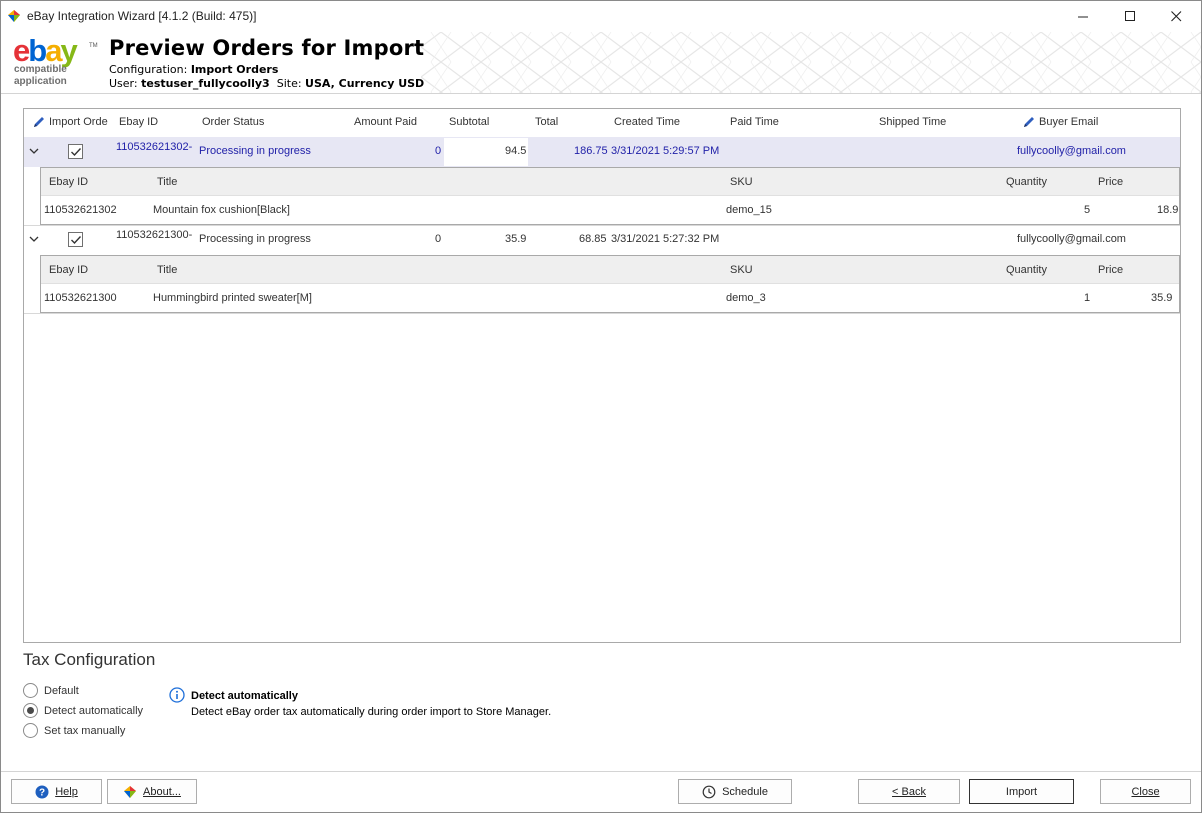 This screenshot has height=813, width=1202. I want to click on item-sku: demo_3, so click(746, 298).